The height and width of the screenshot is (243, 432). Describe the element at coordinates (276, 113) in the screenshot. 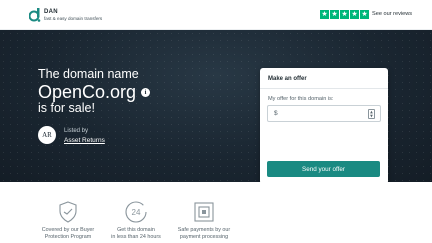

I see `currency-symbol: $` at that location.